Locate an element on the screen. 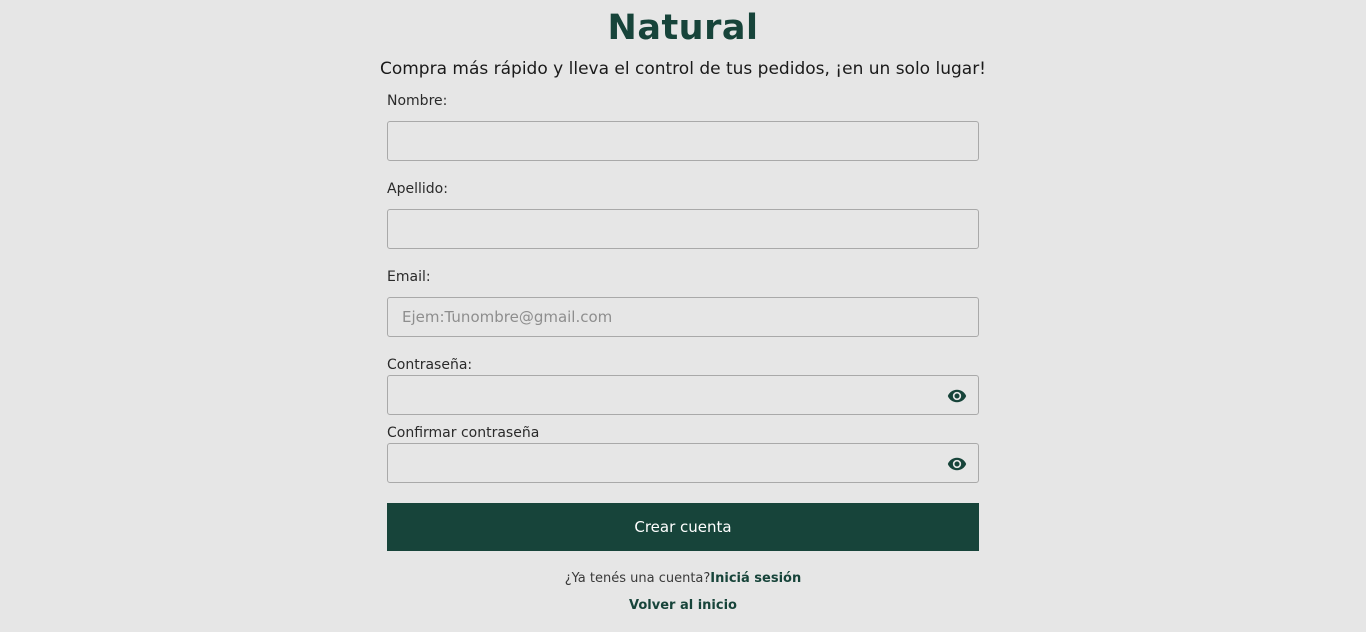  back-home-link: Volver al inicio is located at coordinates (683, 605).